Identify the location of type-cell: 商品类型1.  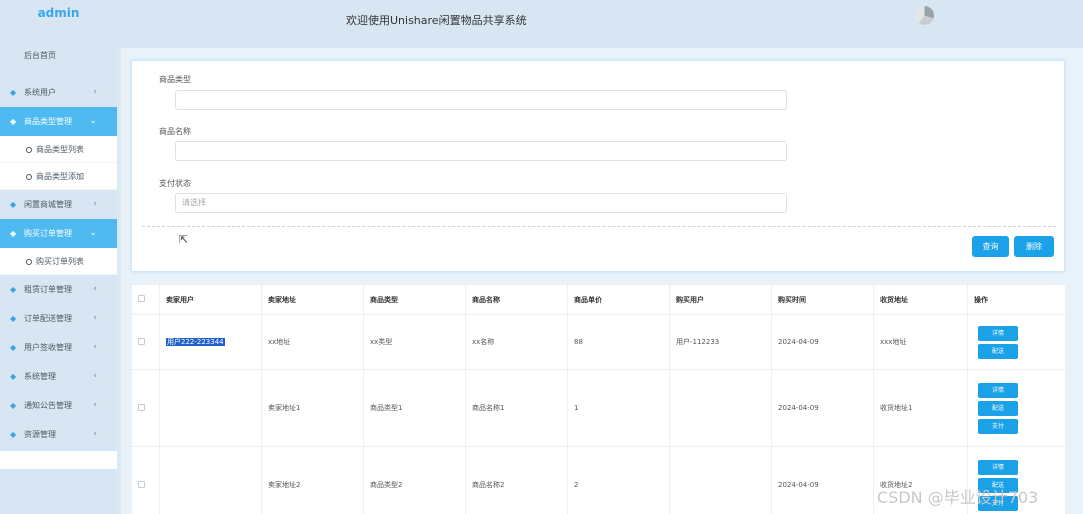
(414, 408).